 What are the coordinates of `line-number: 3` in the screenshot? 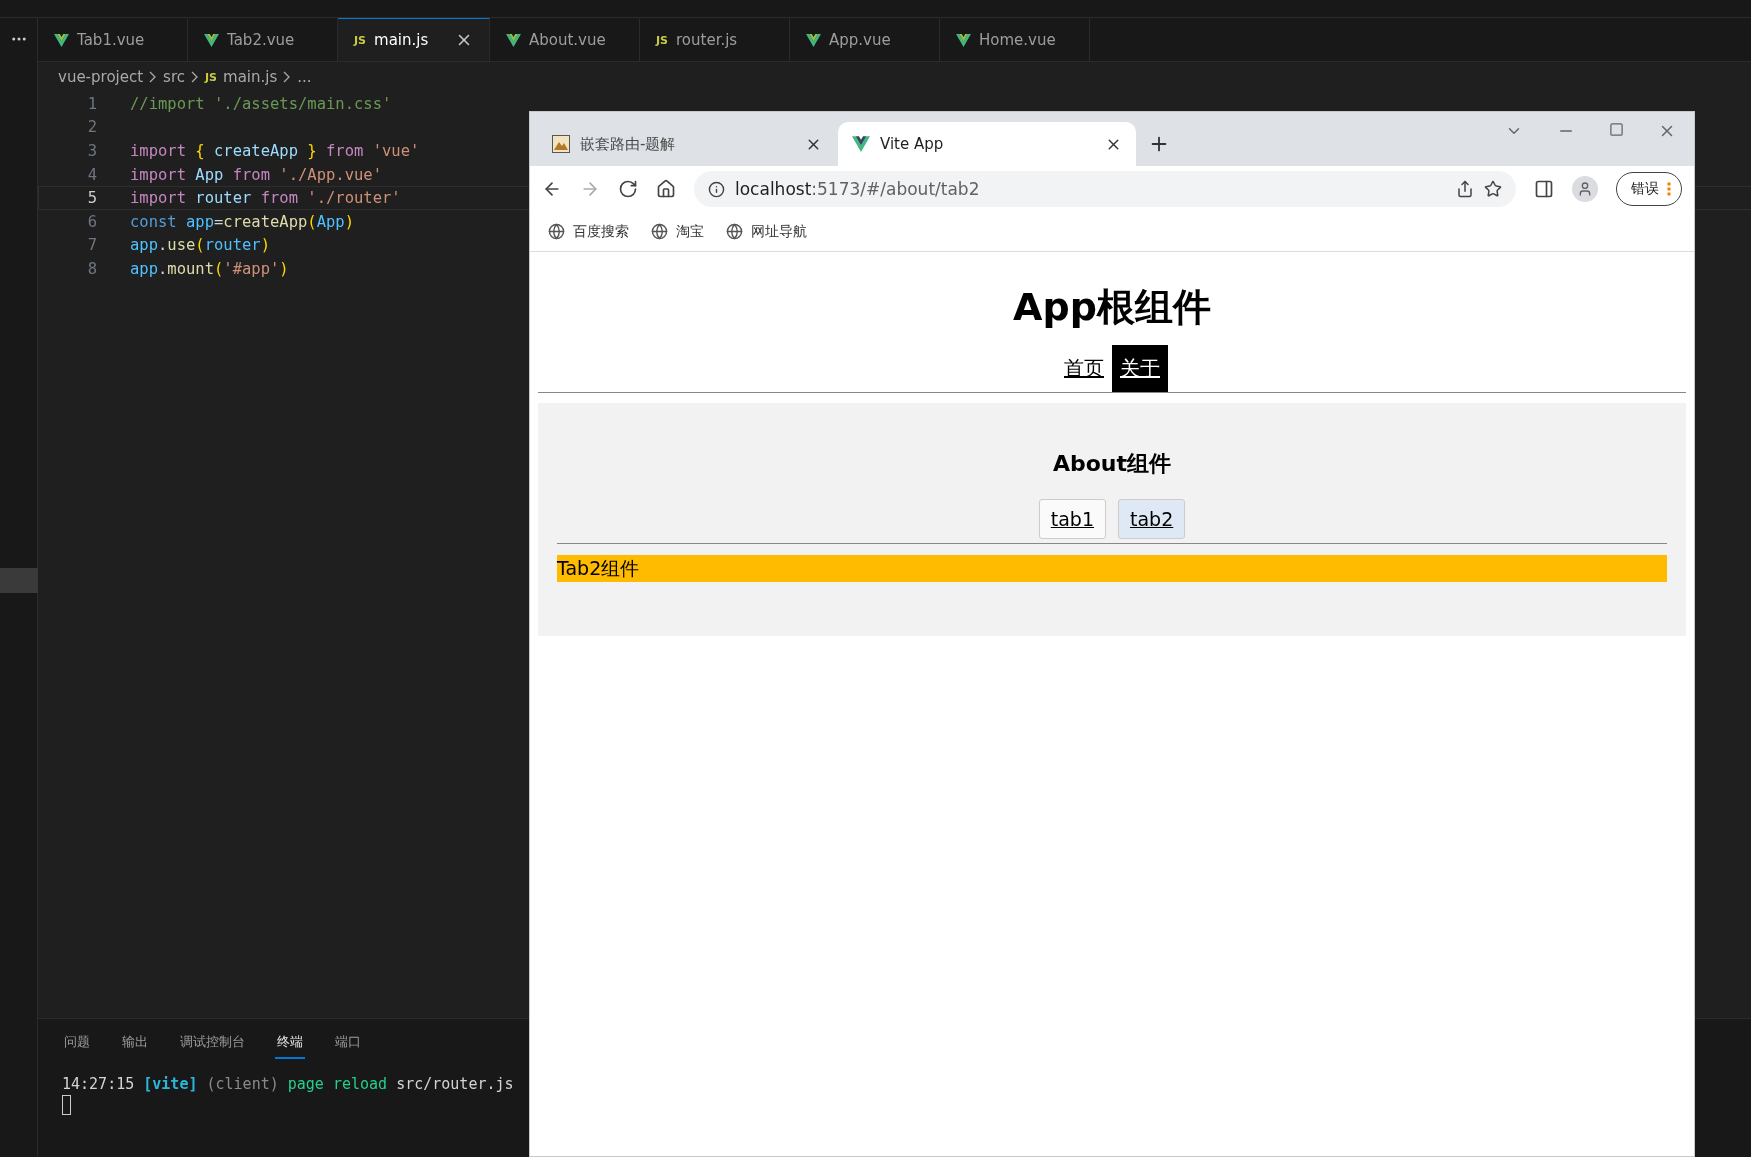 It's located at (91, 151).